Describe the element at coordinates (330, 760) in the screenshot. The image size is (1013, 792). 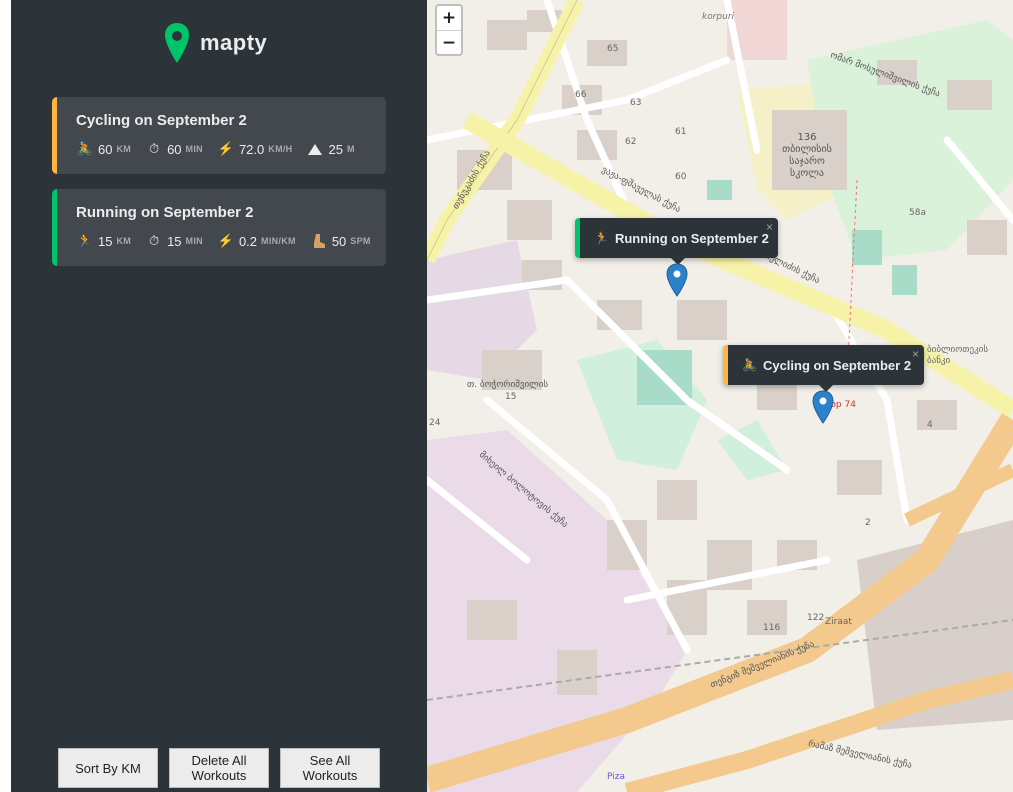
I see `see-button-label-line1: See All` at that location.